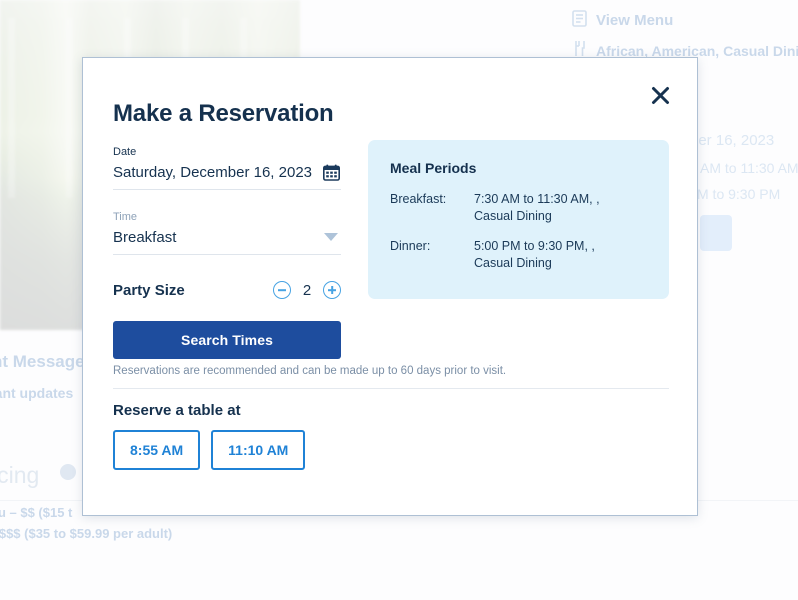 This screenshot has width=798, height=600. I want to click on reserve-table-title: Reserve a table at, so click(177, 410).